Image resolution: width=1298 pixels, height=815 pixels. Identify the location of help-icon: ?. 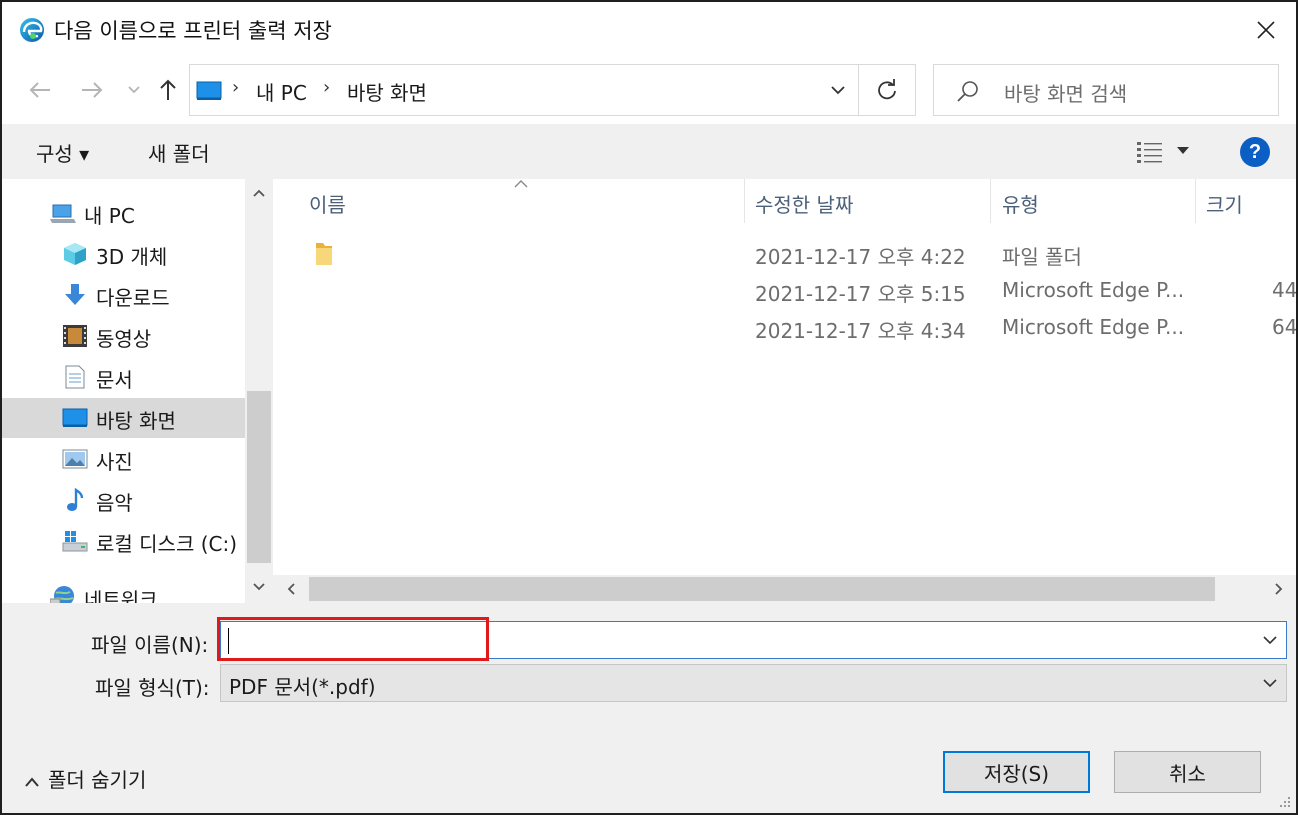
(1255, 152).